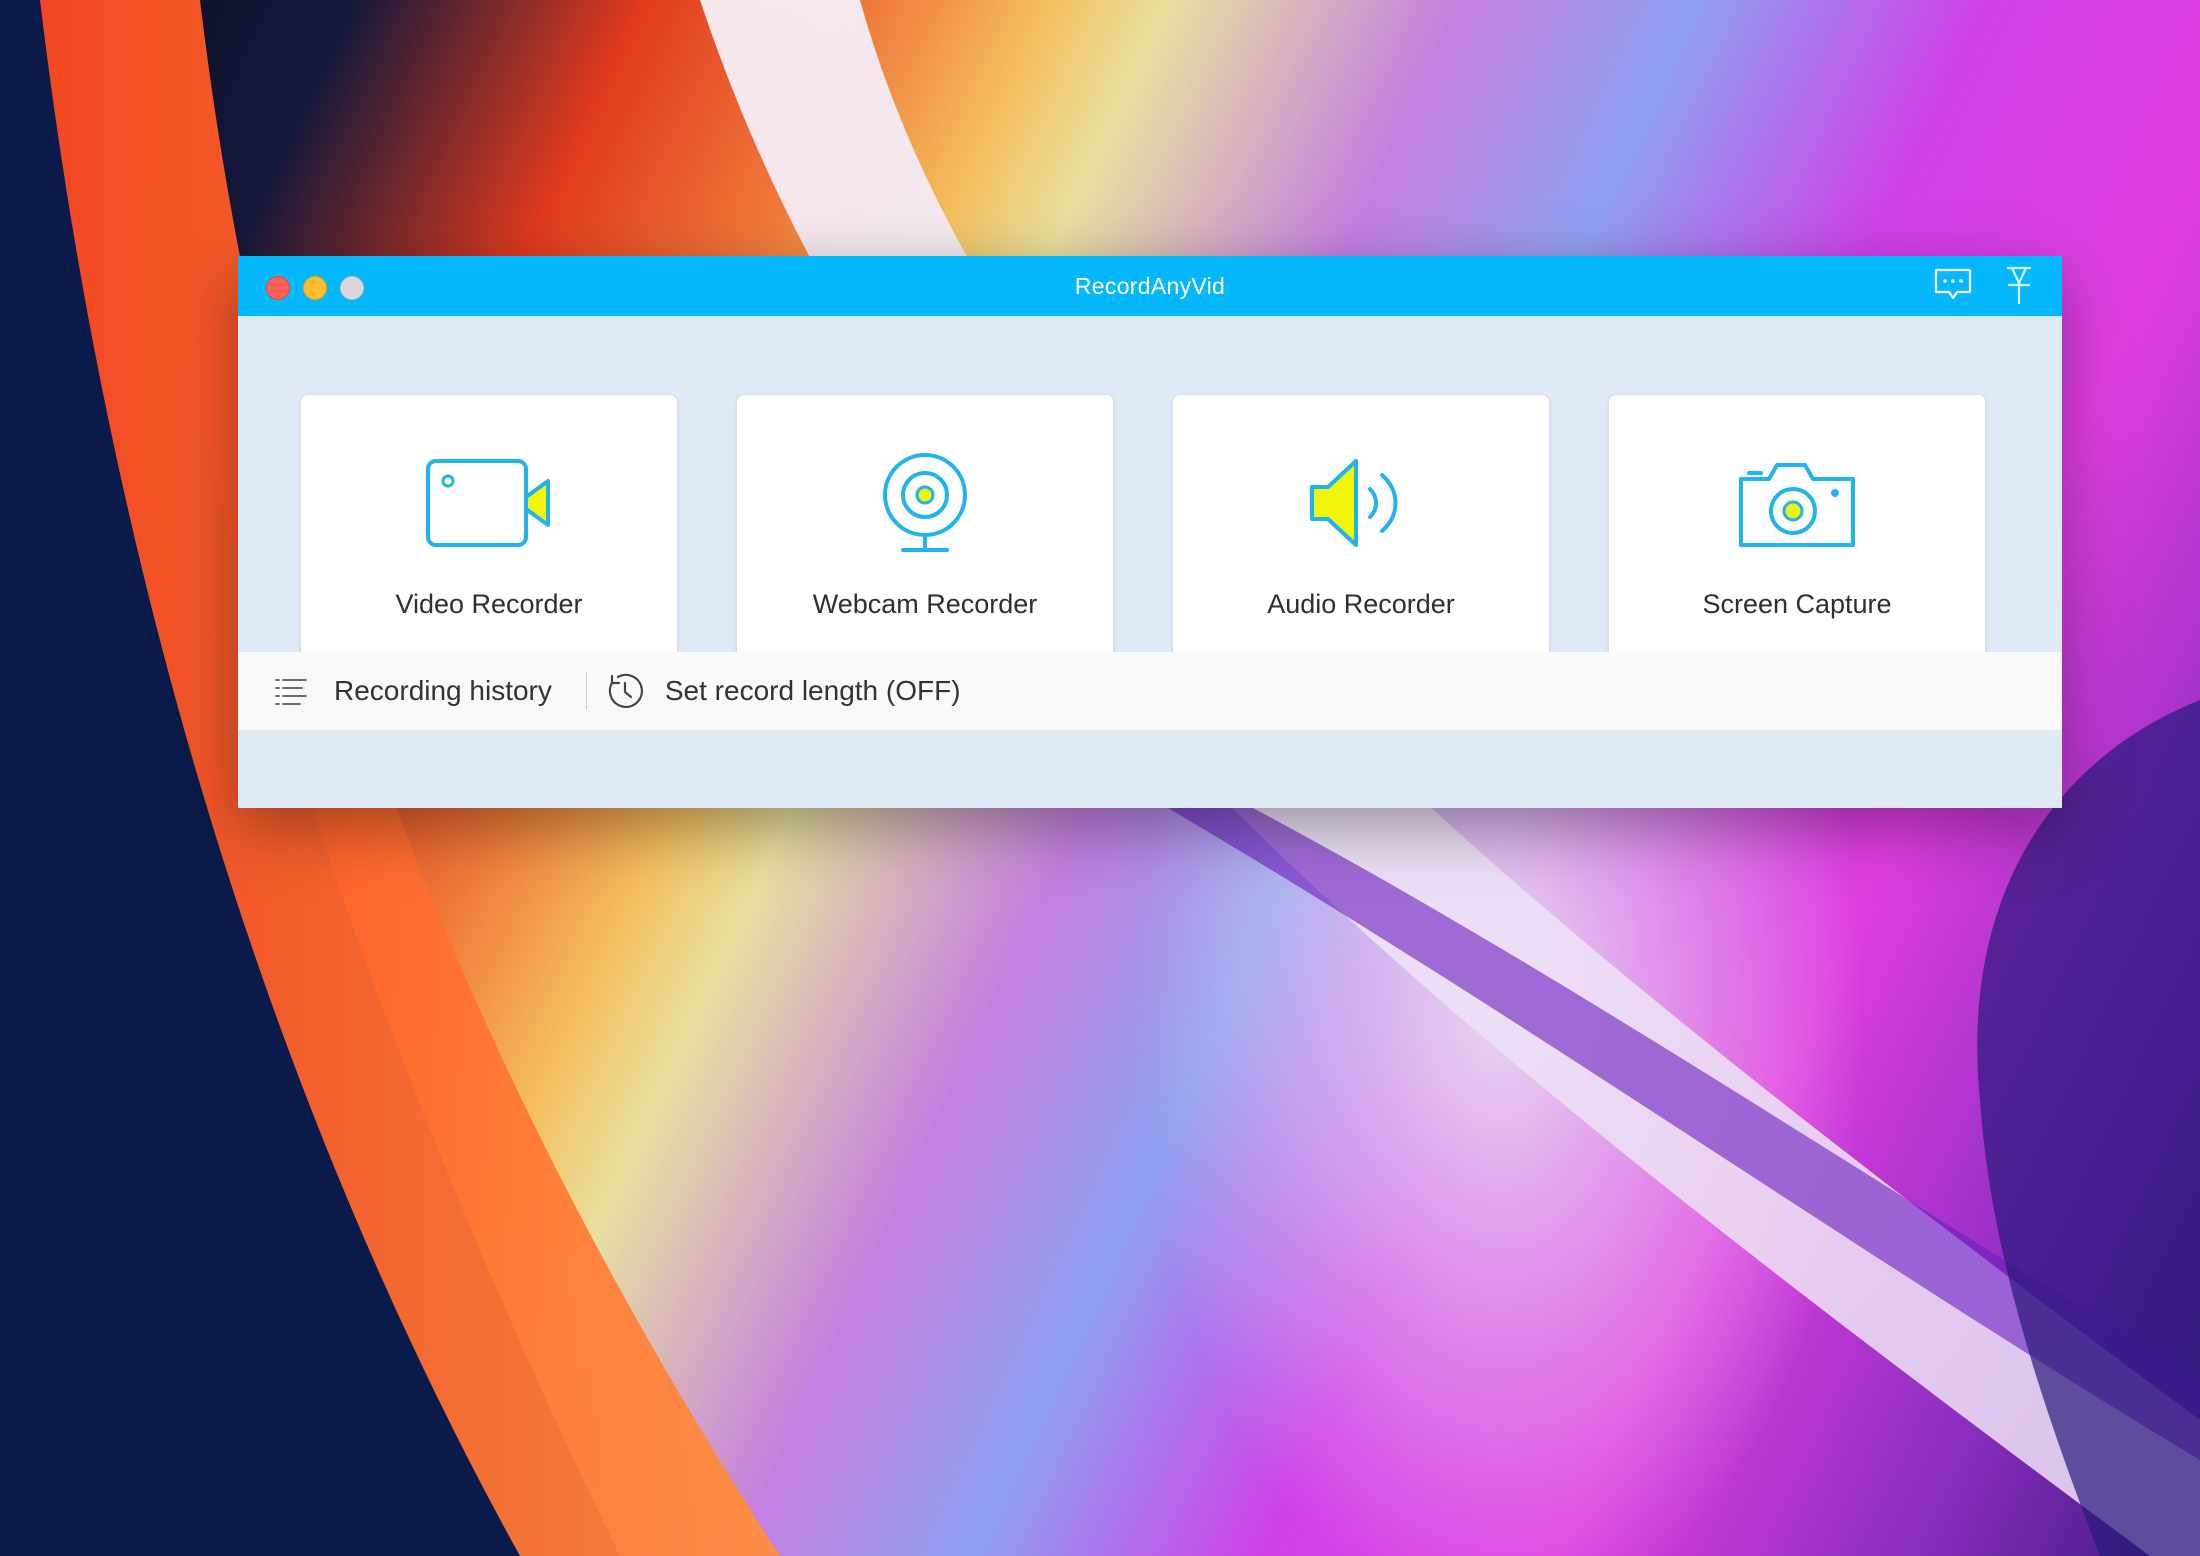 The image size is (2200, 1556). I want to click on list-icon, so click(291, 691).